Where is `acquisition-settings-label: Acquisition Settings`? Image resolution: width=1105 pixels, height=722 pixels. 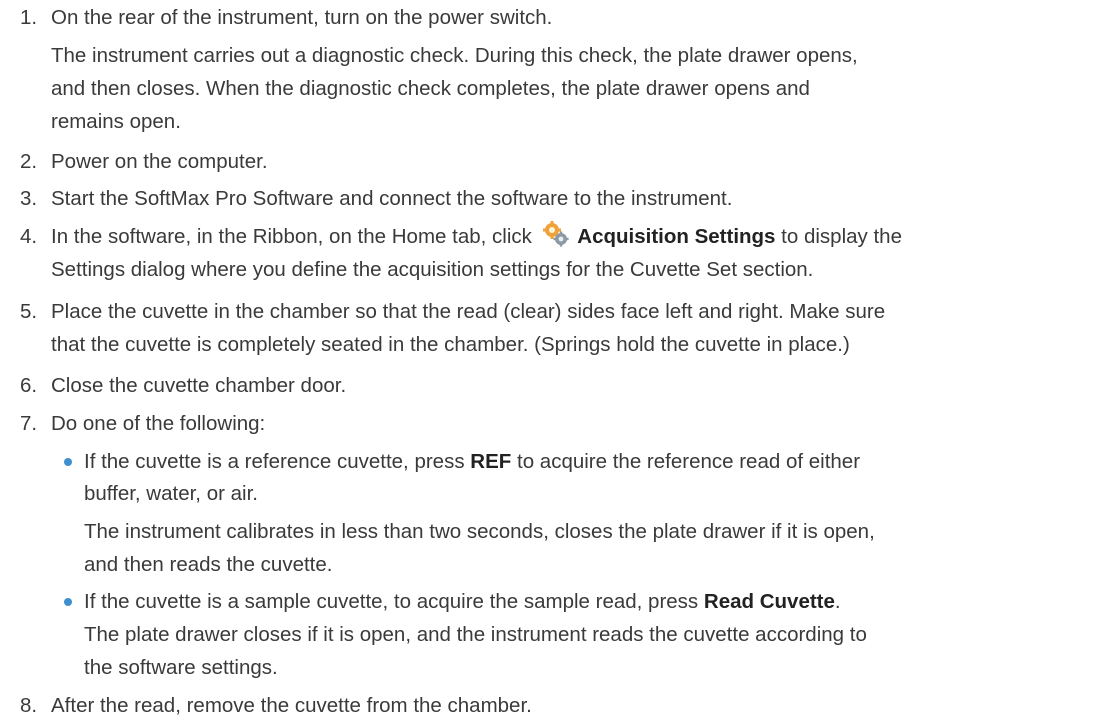 acquisition-settings-label: Acquisition Settings is located at coordinates (676, 236).